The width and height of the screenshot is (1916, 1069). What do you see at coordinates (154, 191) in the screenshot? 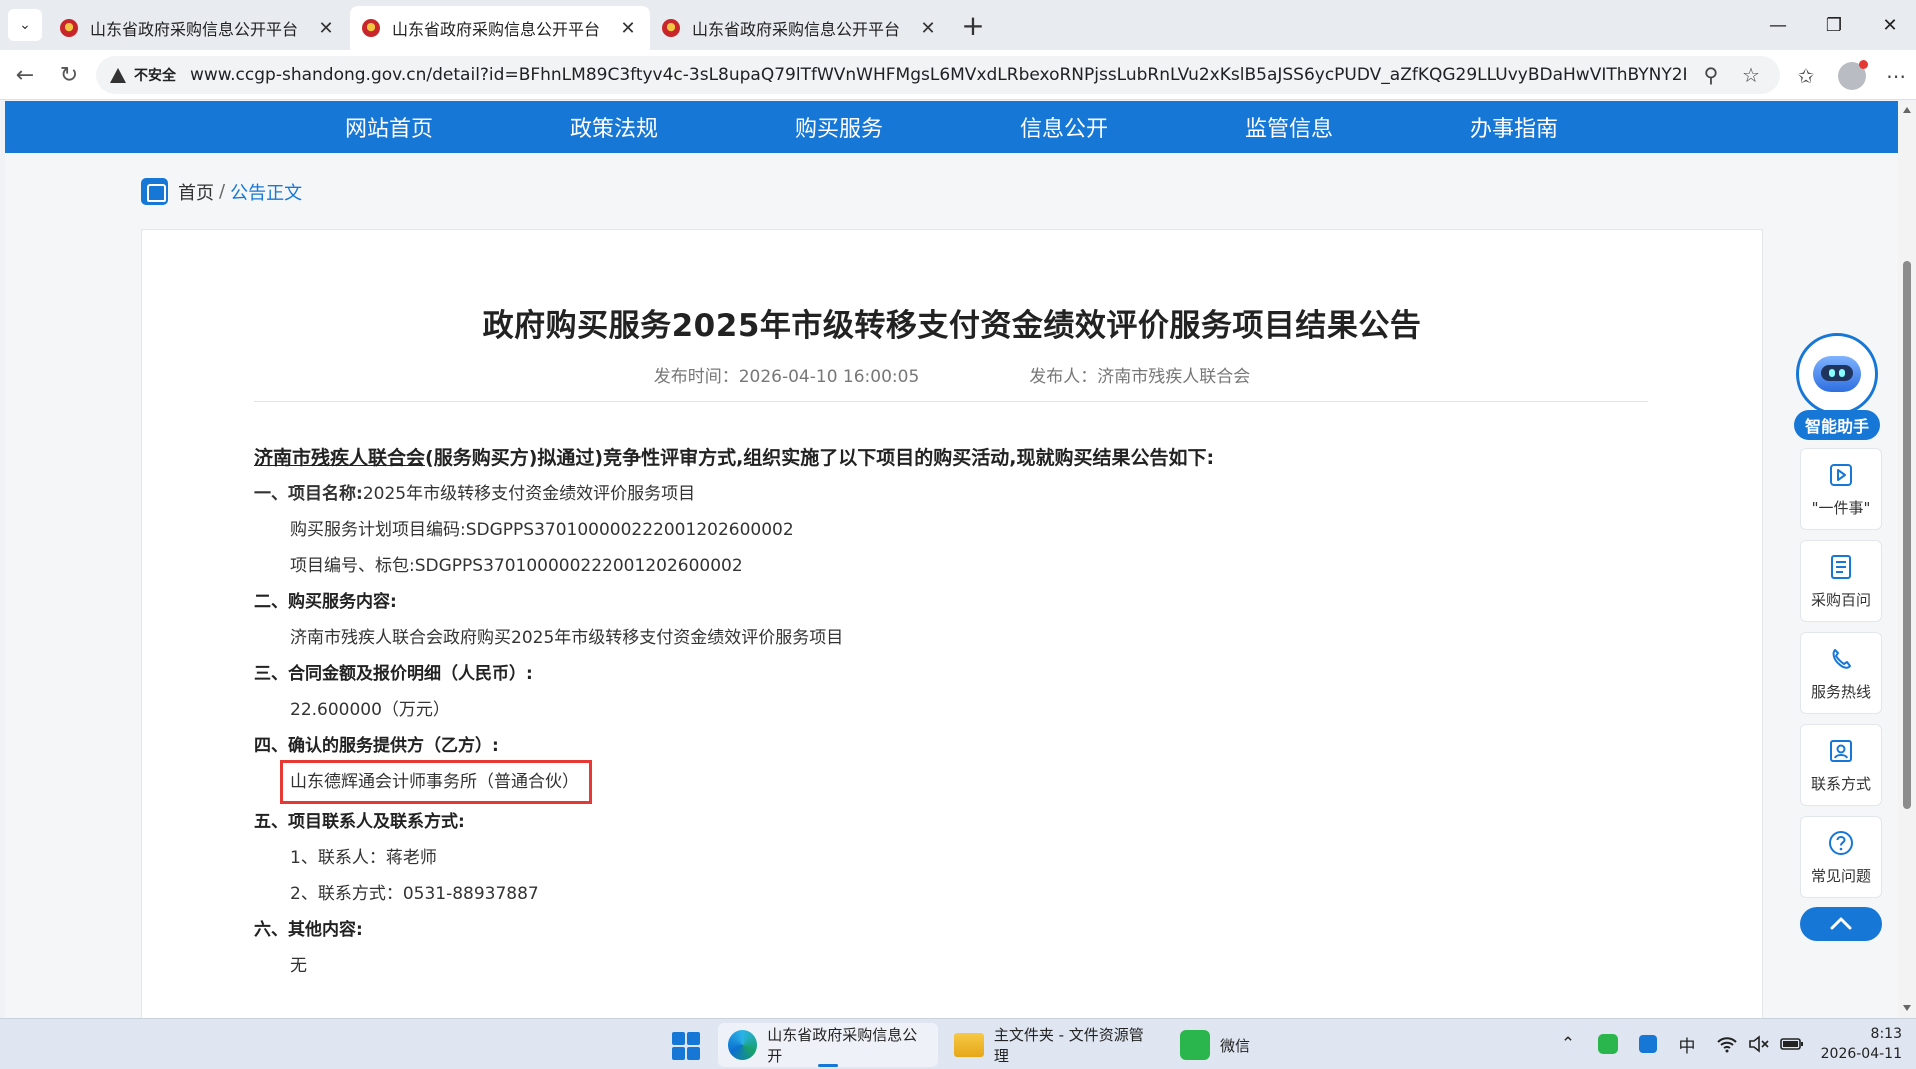
I see `home-icon` at bounding box center [154, 191].